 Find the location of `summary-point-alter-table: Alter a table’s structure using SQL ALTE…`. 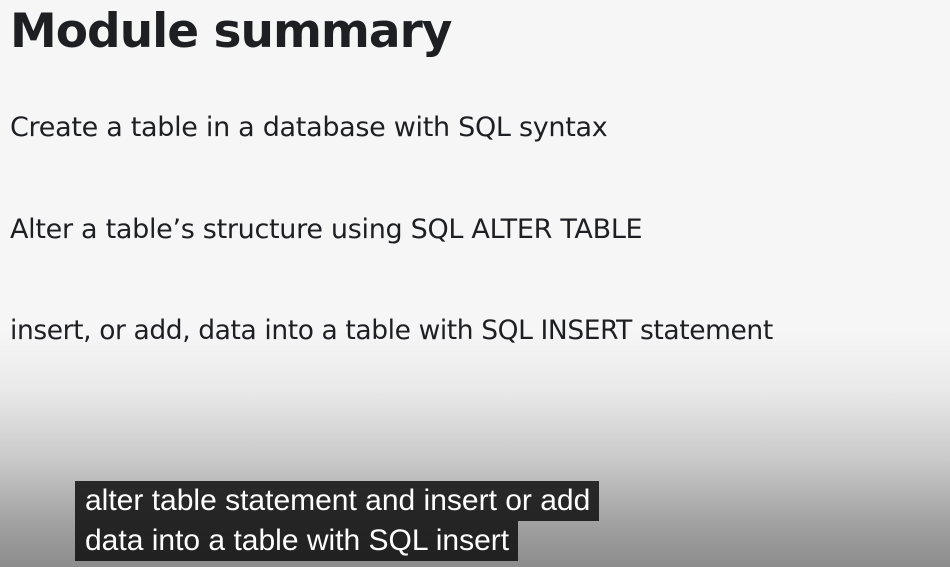

summary-point-alter-table: Alter a table’s structure using SQL ALTE… is located at coordinates (326, 229).